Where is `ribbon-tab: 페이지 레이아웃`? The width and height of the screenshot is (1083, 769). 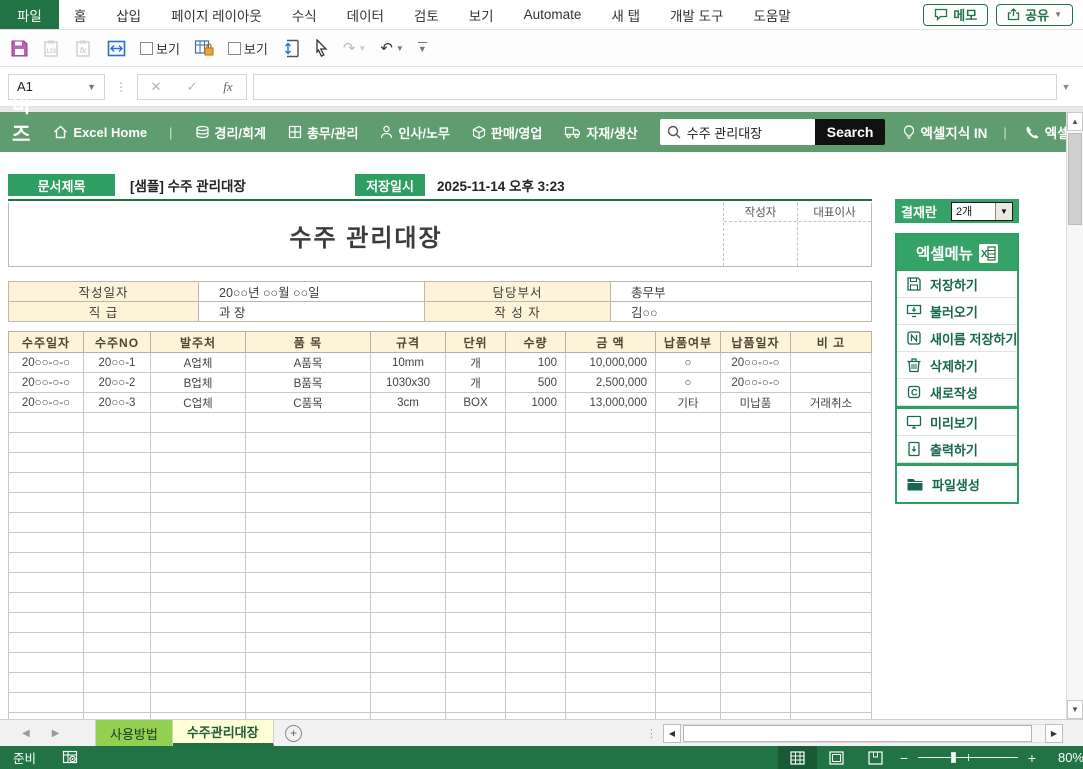 ribbon-tab: 페이지 레이아웃 is located at coordinates (216, 14).